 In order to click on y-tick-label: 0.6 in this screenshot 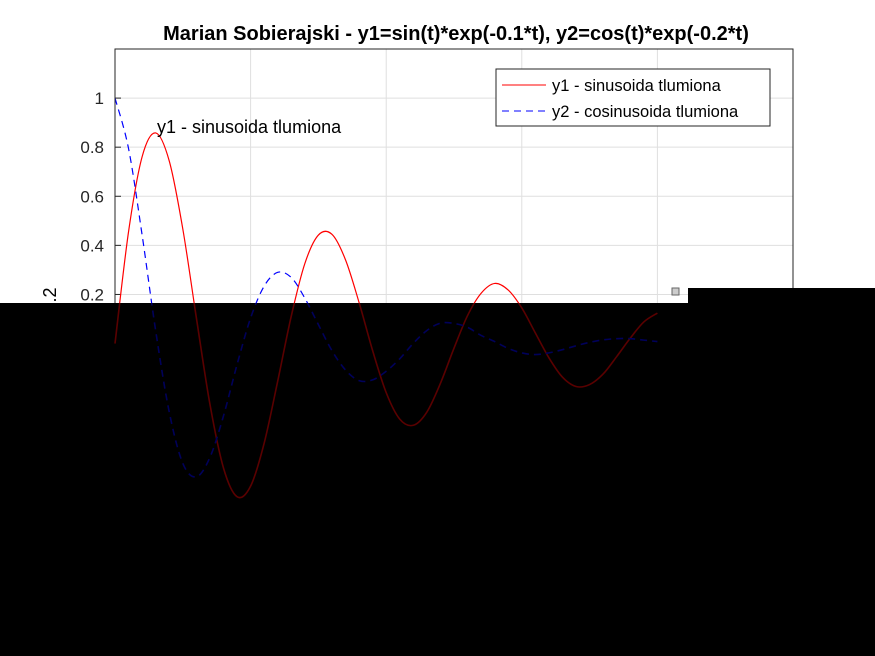, I will do `click(92, 196)`.